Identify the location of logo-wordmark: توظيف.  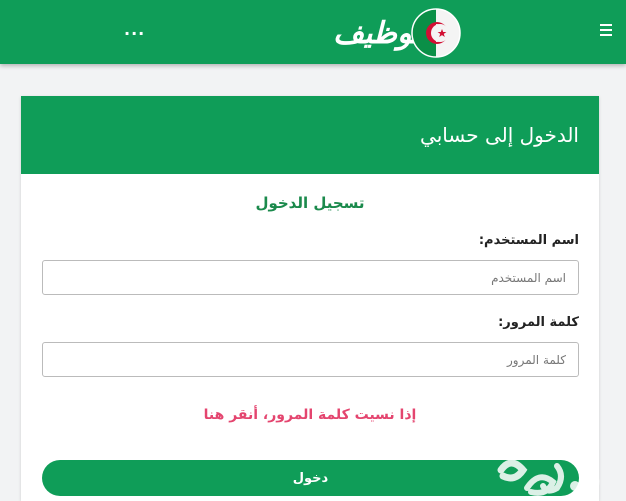
(377, 33).